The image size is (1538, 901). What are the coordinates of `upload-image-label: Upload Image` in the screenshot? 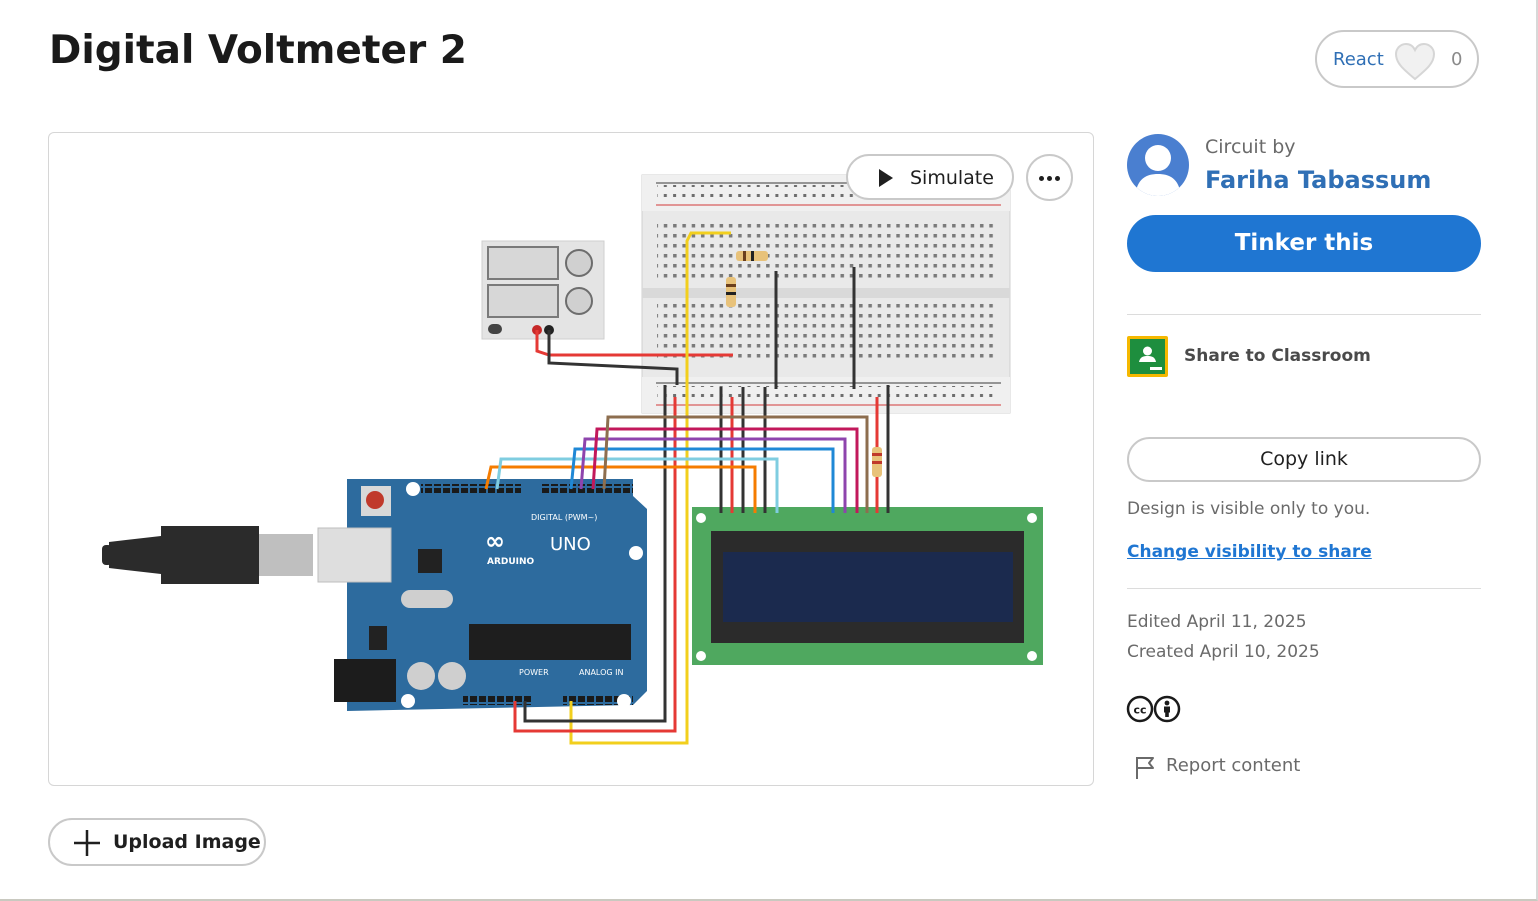 It's located at (187, 842).